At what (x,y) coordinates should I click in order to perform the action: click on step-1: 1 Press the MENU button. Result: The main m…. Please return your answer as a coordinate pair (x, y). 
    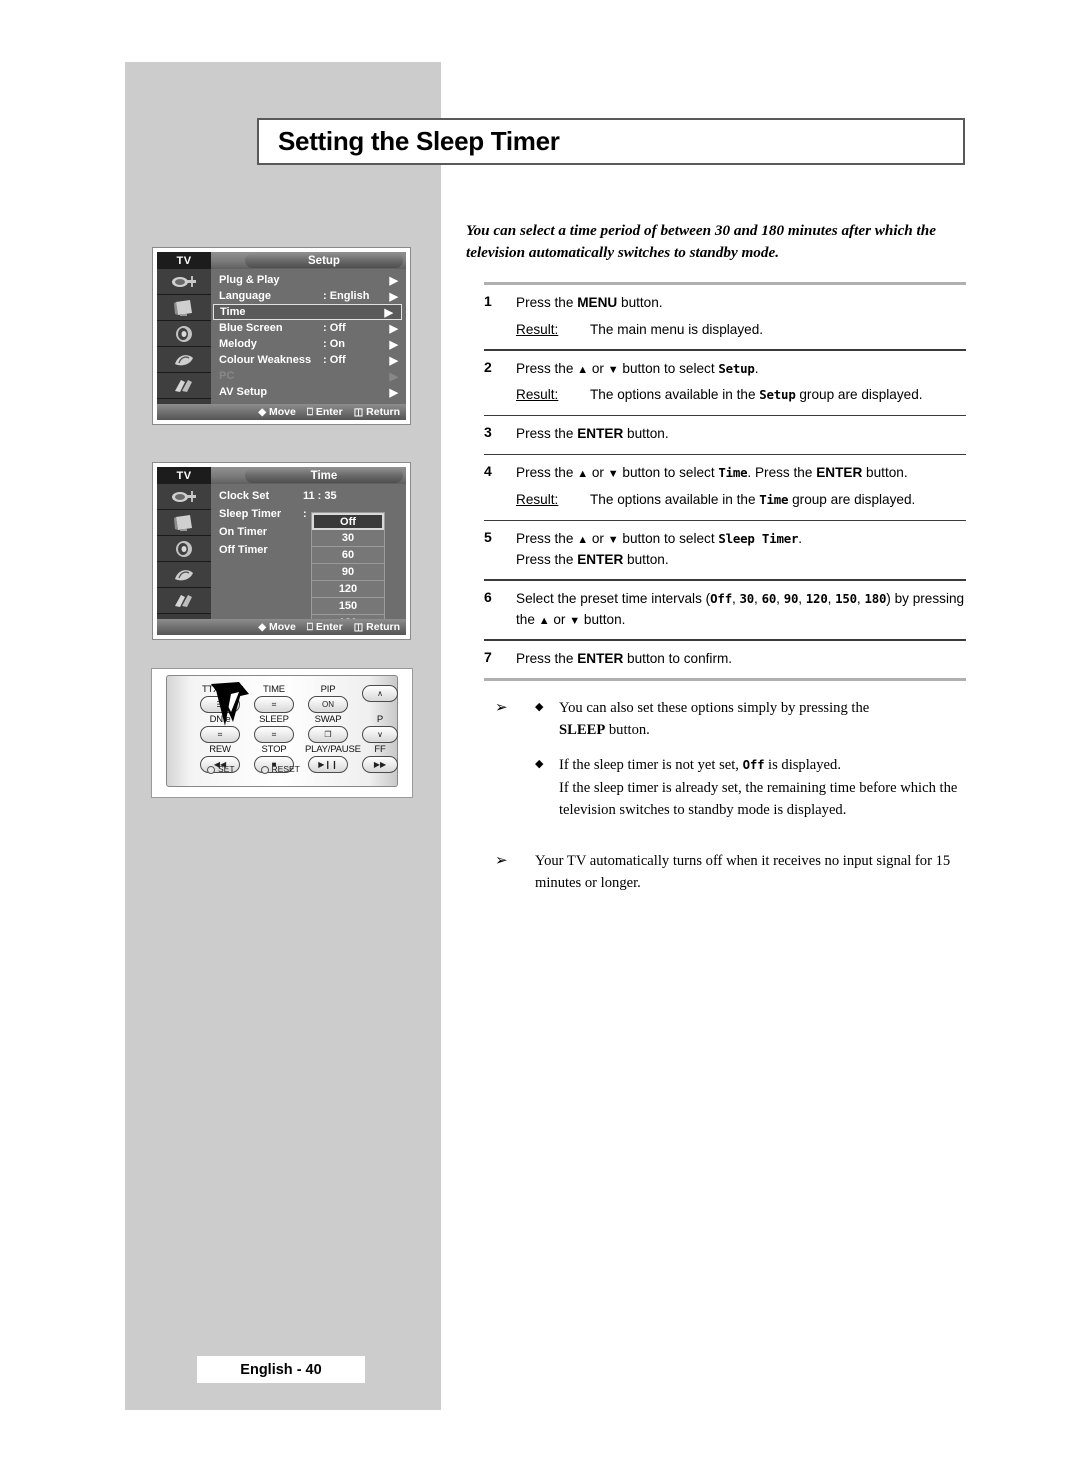
    Looking at the image, I should click on (725, 317).